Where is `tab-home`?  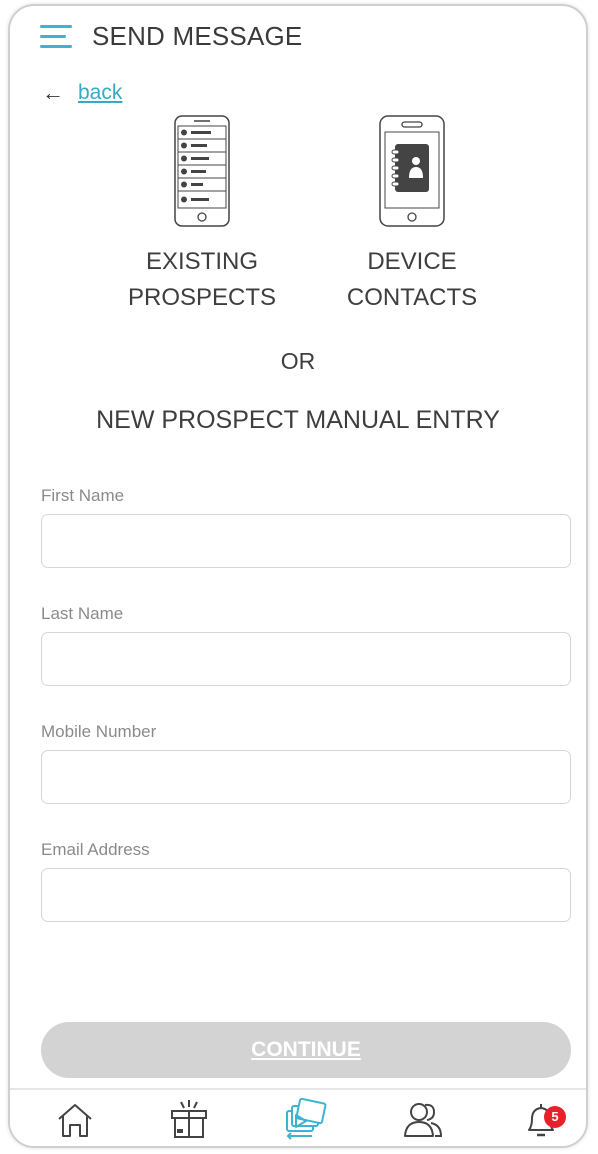 tab-home is located at coordinates (75, 1121).